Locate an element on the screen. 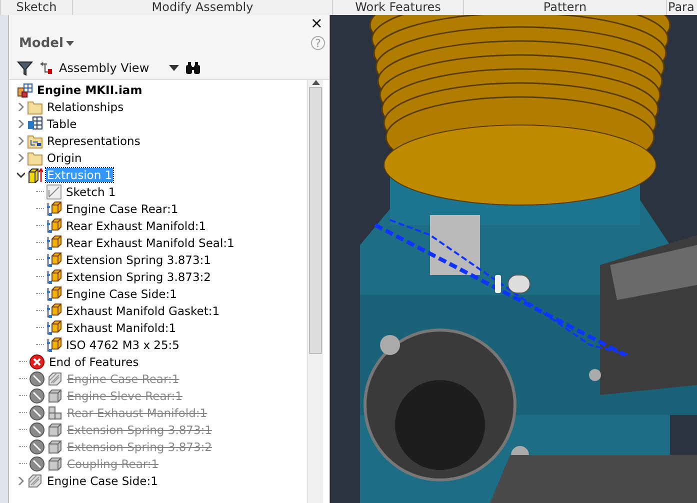 Image resolution: width=697 pixels, height=503 pixels. tree-item-label: ISO 4762 M3 x 25:5 is located at coordinates (123, 345).